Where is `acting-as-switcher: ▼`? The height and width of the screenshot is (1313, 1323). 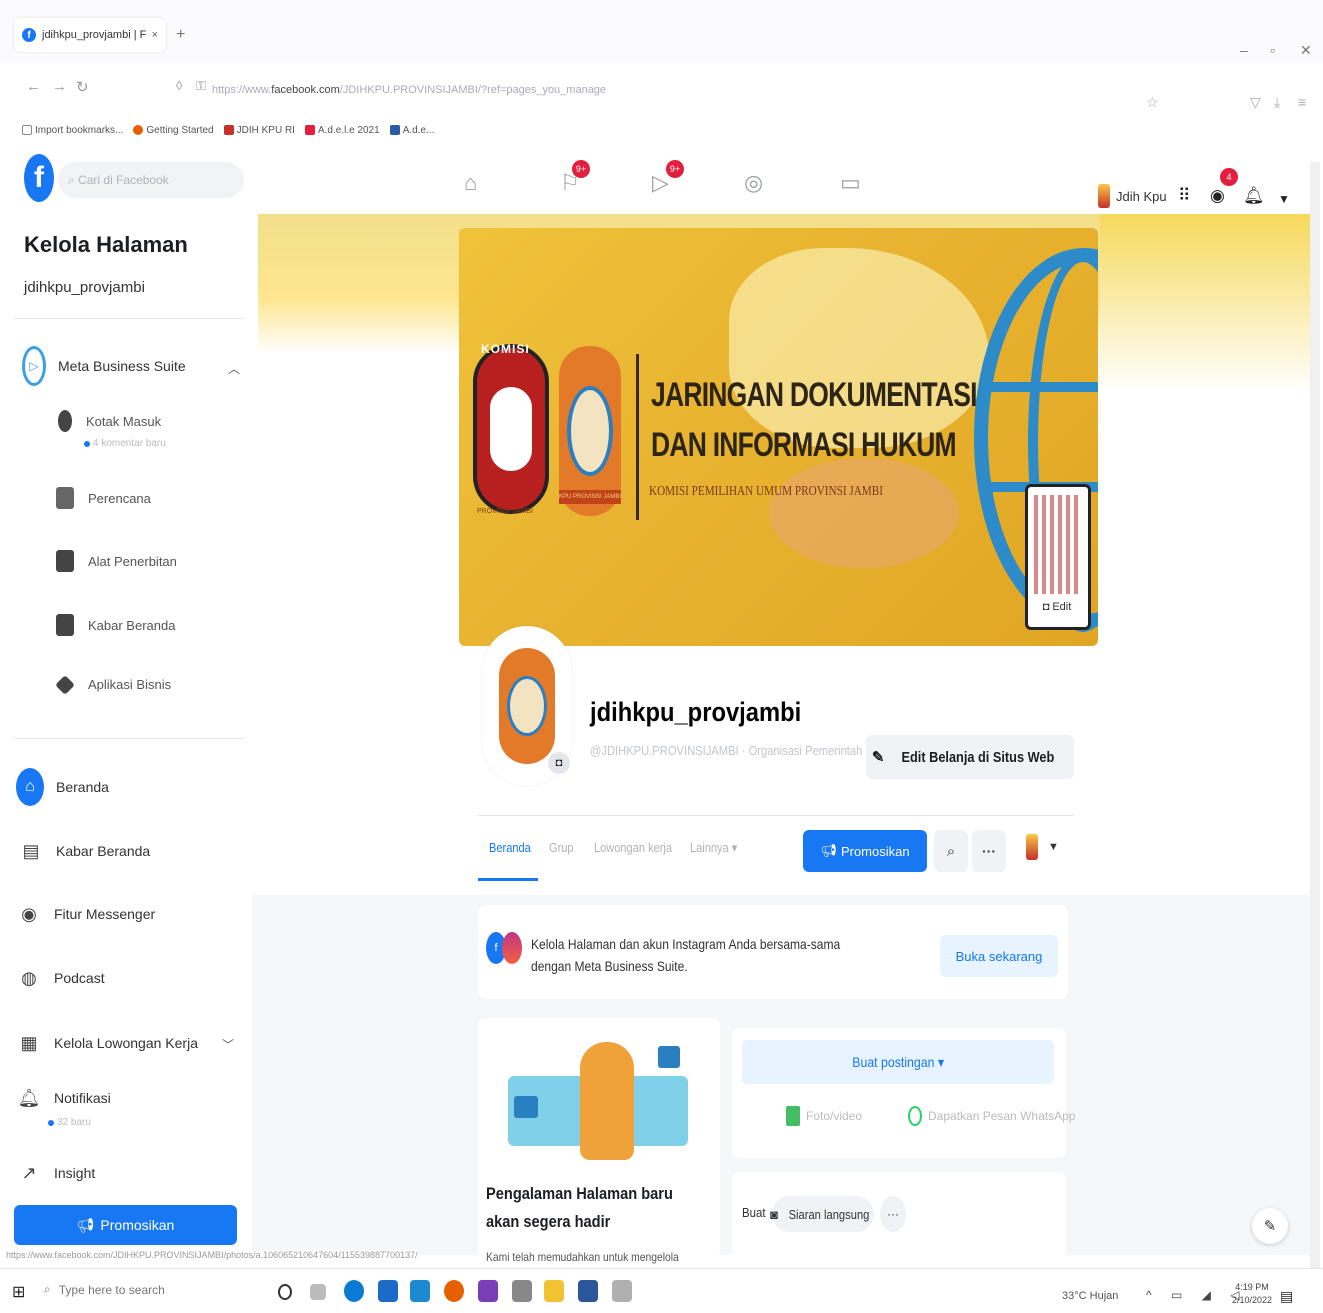
acting-as-switcher: ▼ is located at coordinates (1042, 847).